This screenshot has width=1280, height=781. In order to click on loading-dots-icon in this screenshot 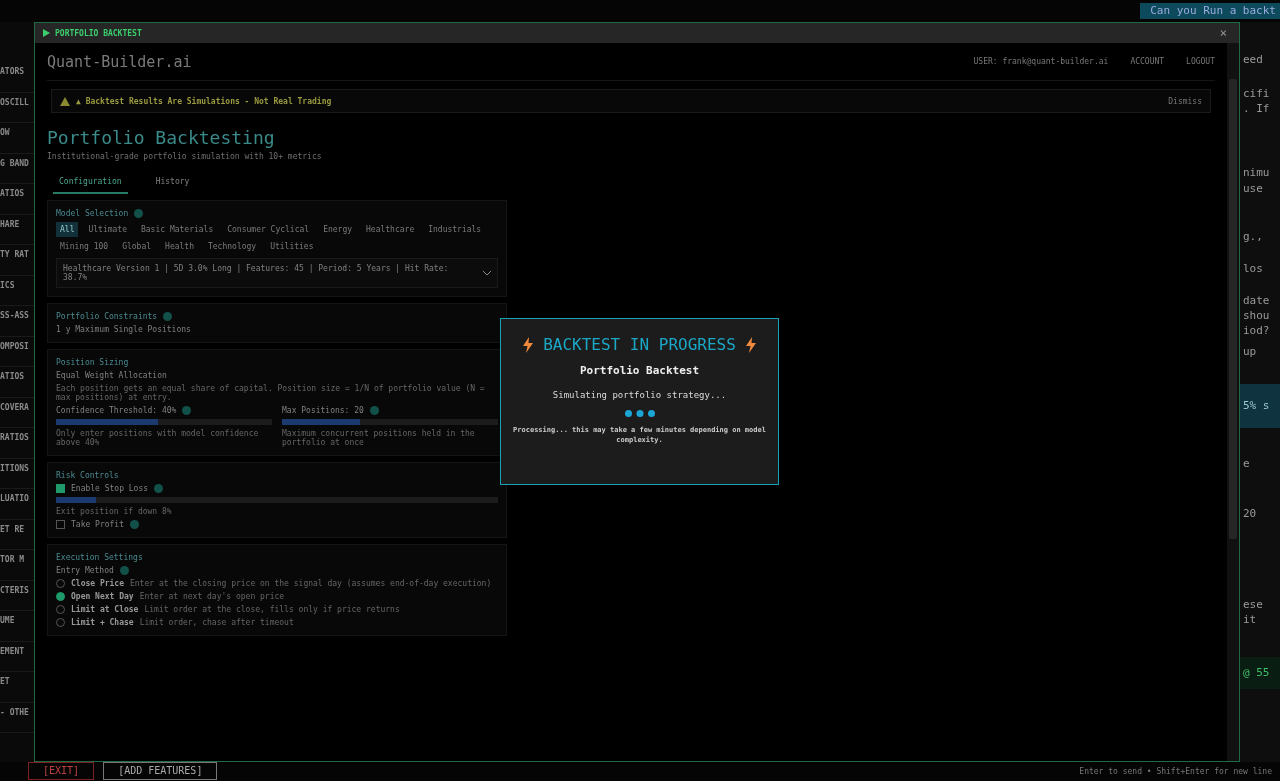, I will do `click(639, 413)`.